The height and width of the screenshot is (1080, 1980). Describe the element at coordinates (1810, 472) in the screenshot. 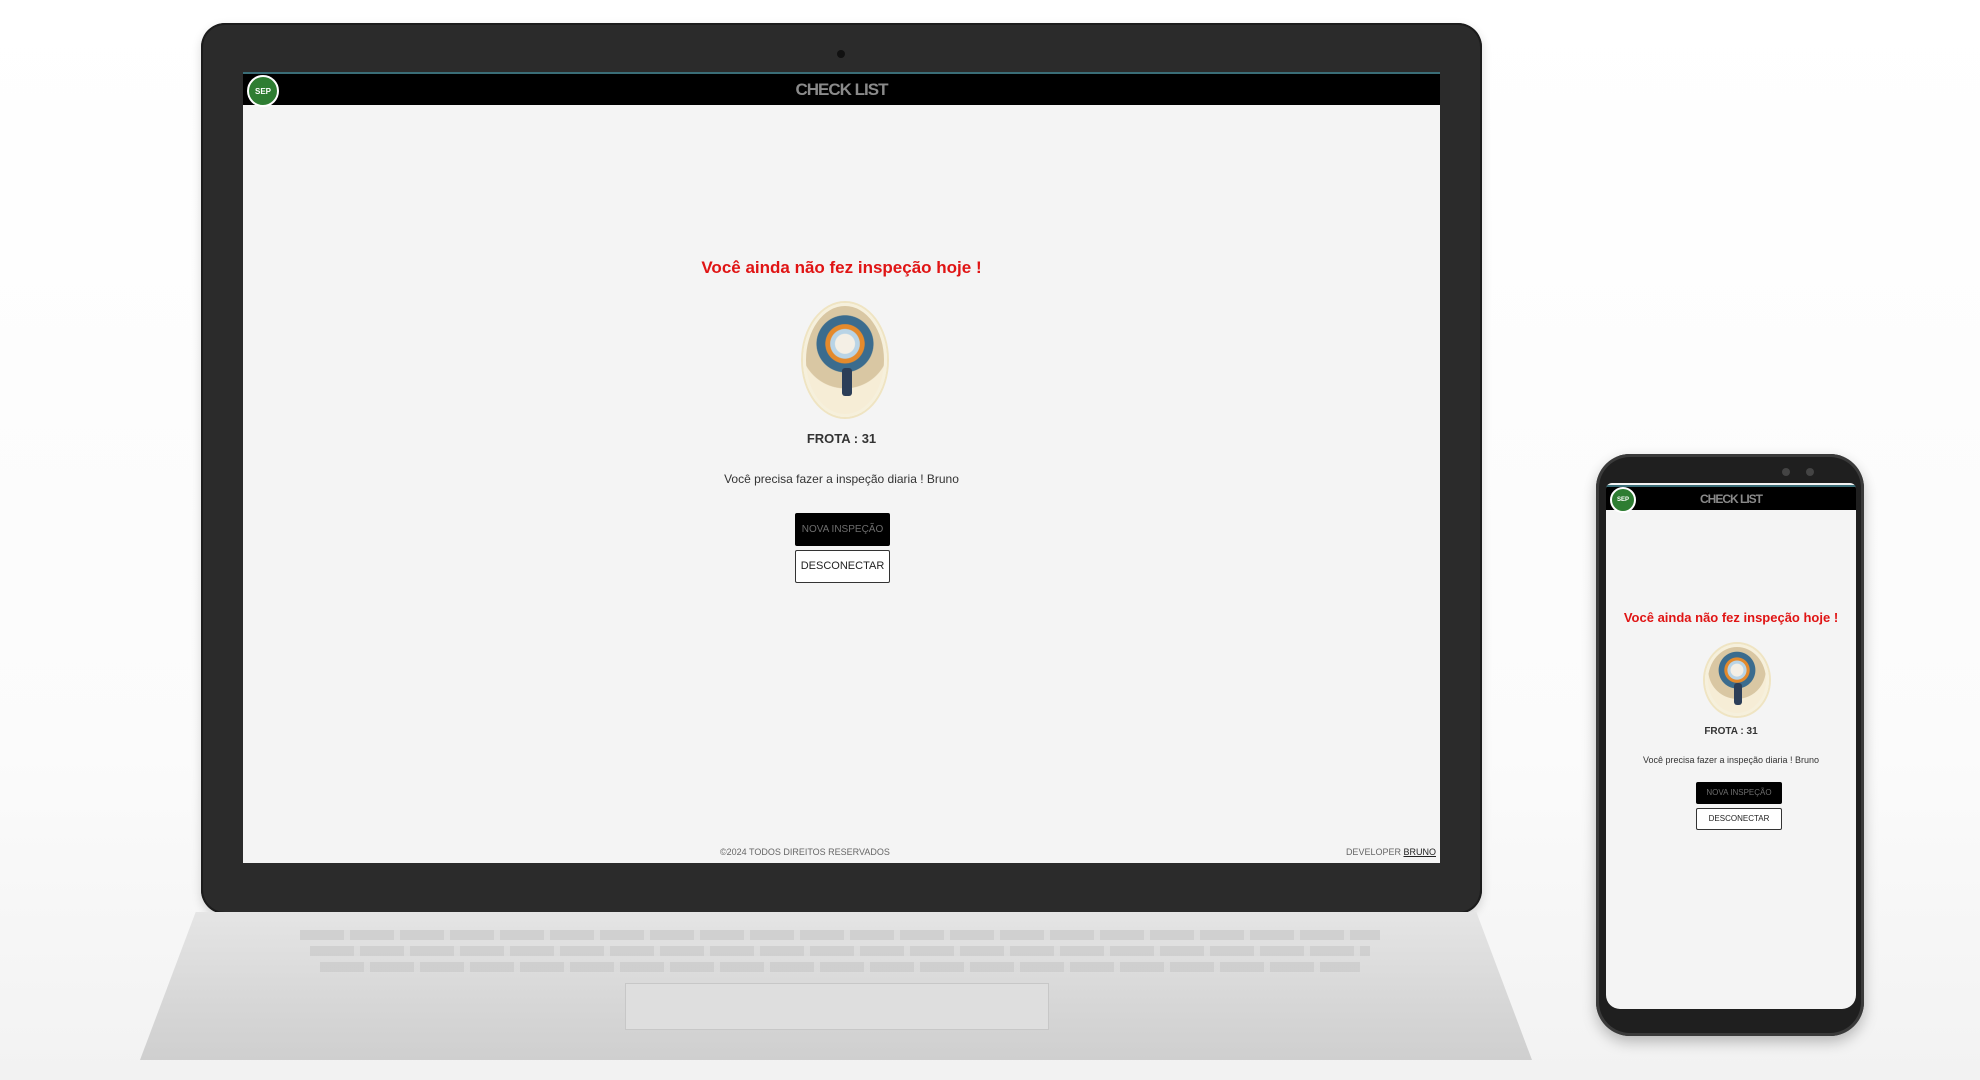

I see `phone-sensor` at that location.